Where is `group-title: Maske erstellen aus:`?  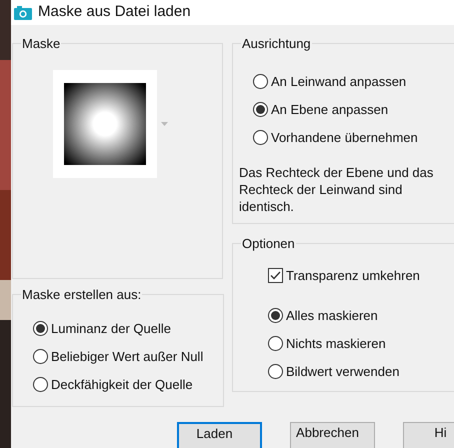 group-title: Maske erstellen aus: is located at coordinates (81, 295).